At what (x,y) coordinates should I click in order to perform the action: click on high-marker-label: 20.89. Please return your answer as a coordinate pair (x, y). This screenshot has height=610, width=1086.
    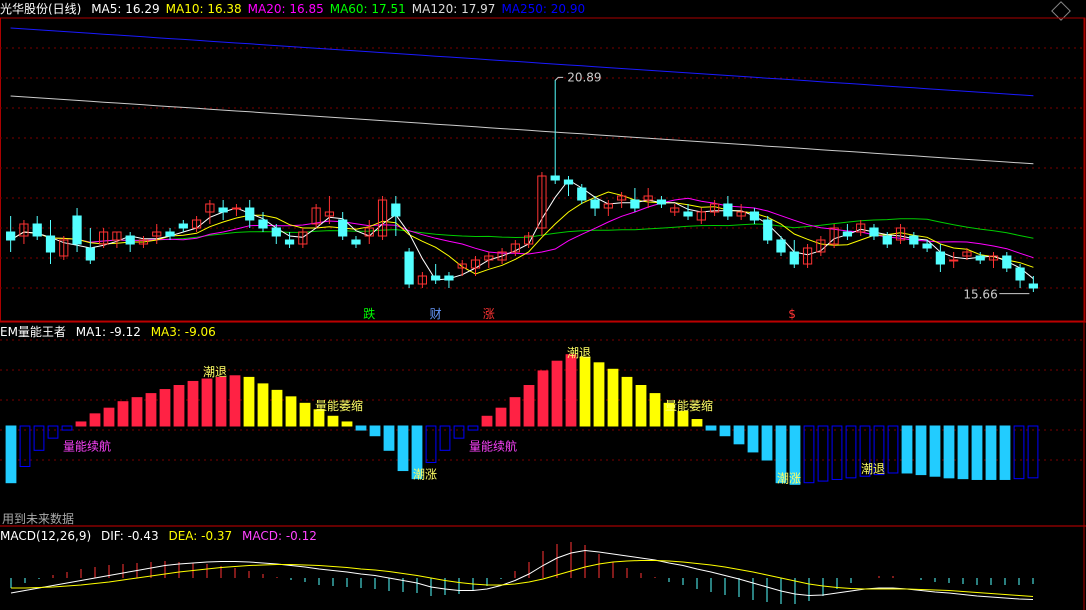
    Looking at the image, I should click on (584, 77).